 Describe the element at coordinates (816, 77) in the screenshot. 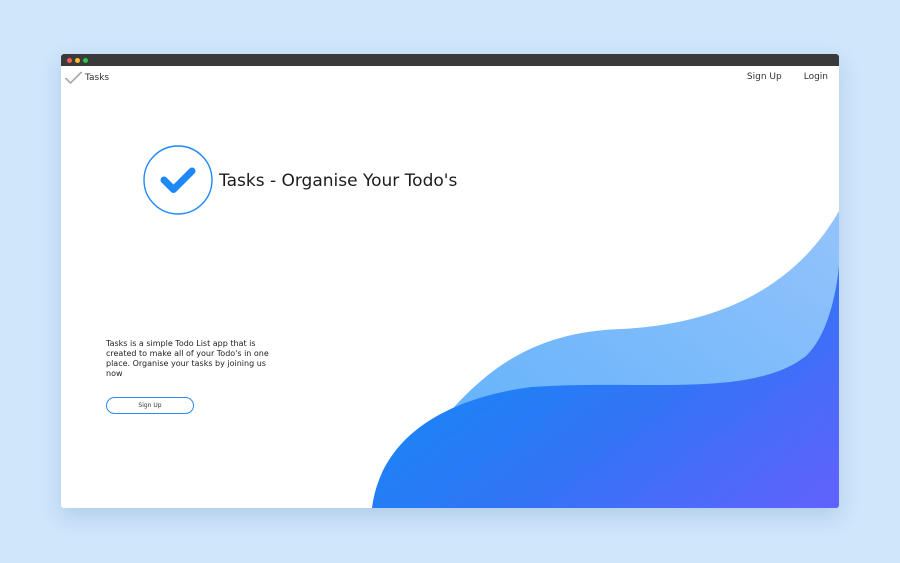

I see `nav-login-link: Login` at that location.